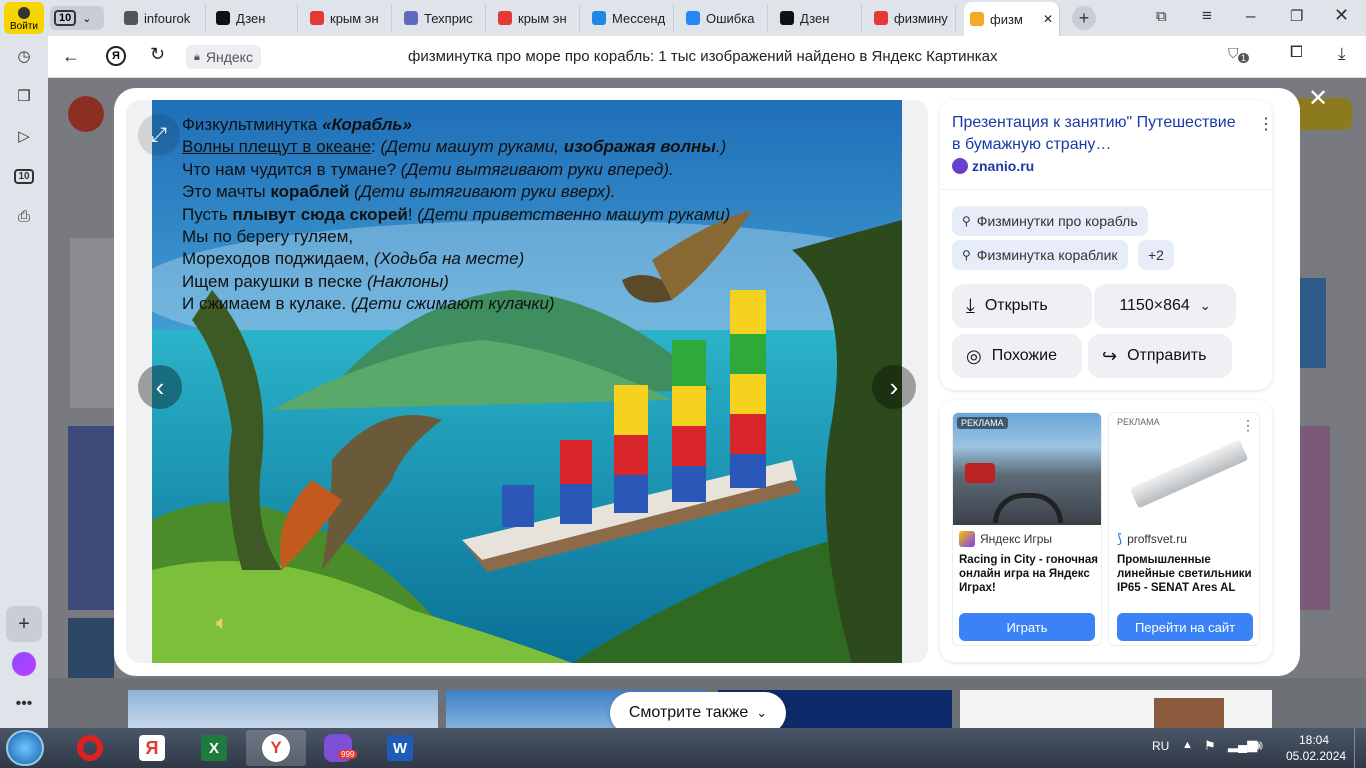 This screenshot has height=768, width=1366. Describe the element at coordinates (1248, 425) in the screenshot. I see `ad-options-icon: ⋮` at that location.